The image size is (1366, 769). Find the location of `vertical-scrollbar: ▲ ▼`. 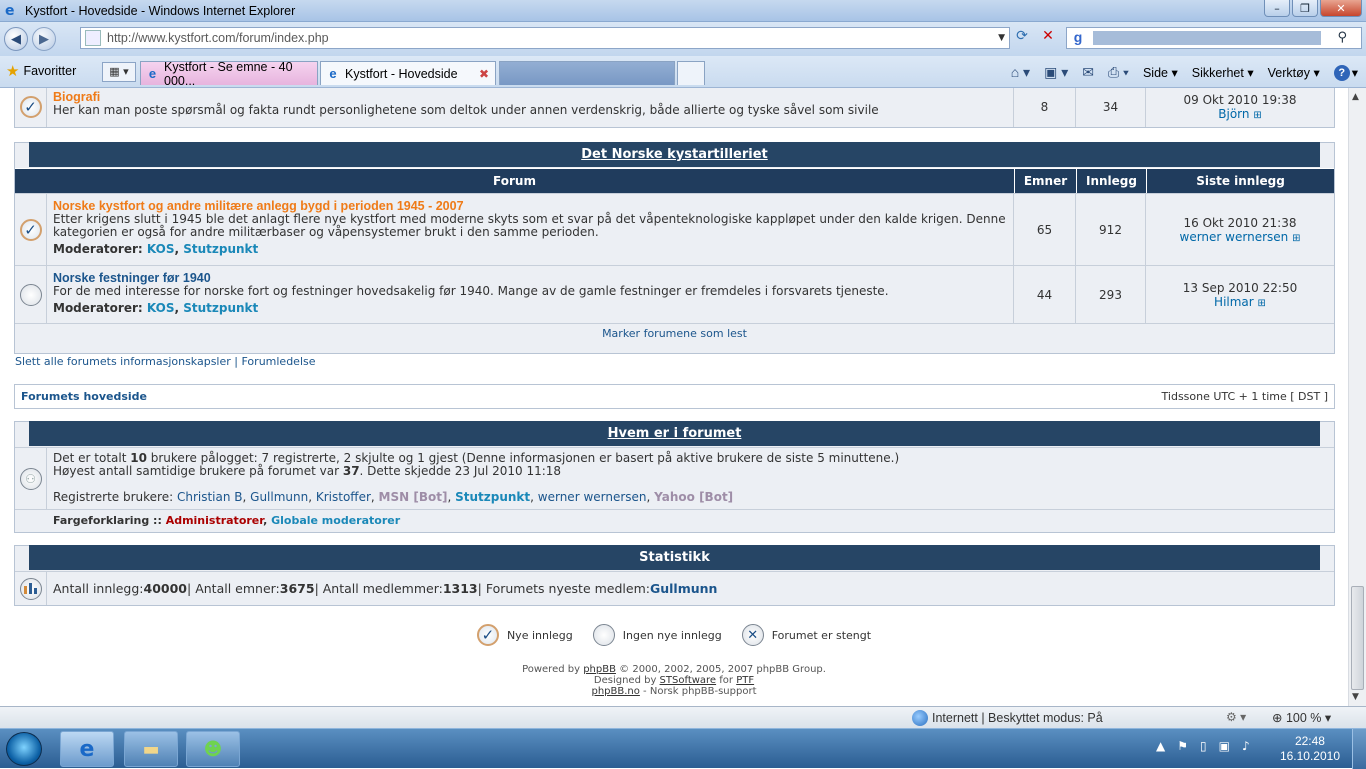

vertical-scrollbar: ▲ ▼ is located at coordinates (1357, 397).